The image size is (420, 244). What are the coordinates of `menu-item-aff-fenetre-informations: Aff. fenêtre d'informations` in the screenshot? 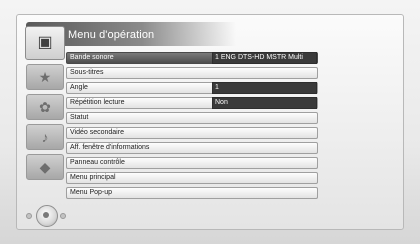 It's located at (192, 148).